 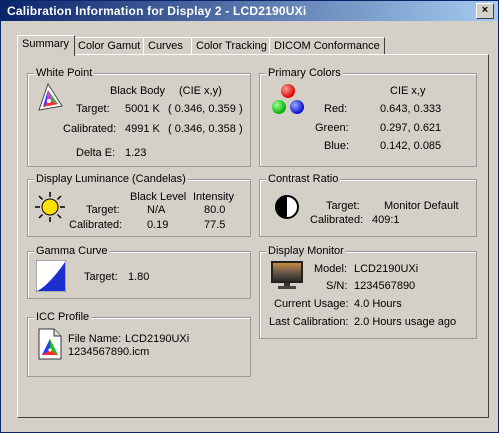 What do you see at coordinates (90, 129) in the screenshot?
I see `wp-calibrated-label: Calibrated:` at bounding box center [90, 129].